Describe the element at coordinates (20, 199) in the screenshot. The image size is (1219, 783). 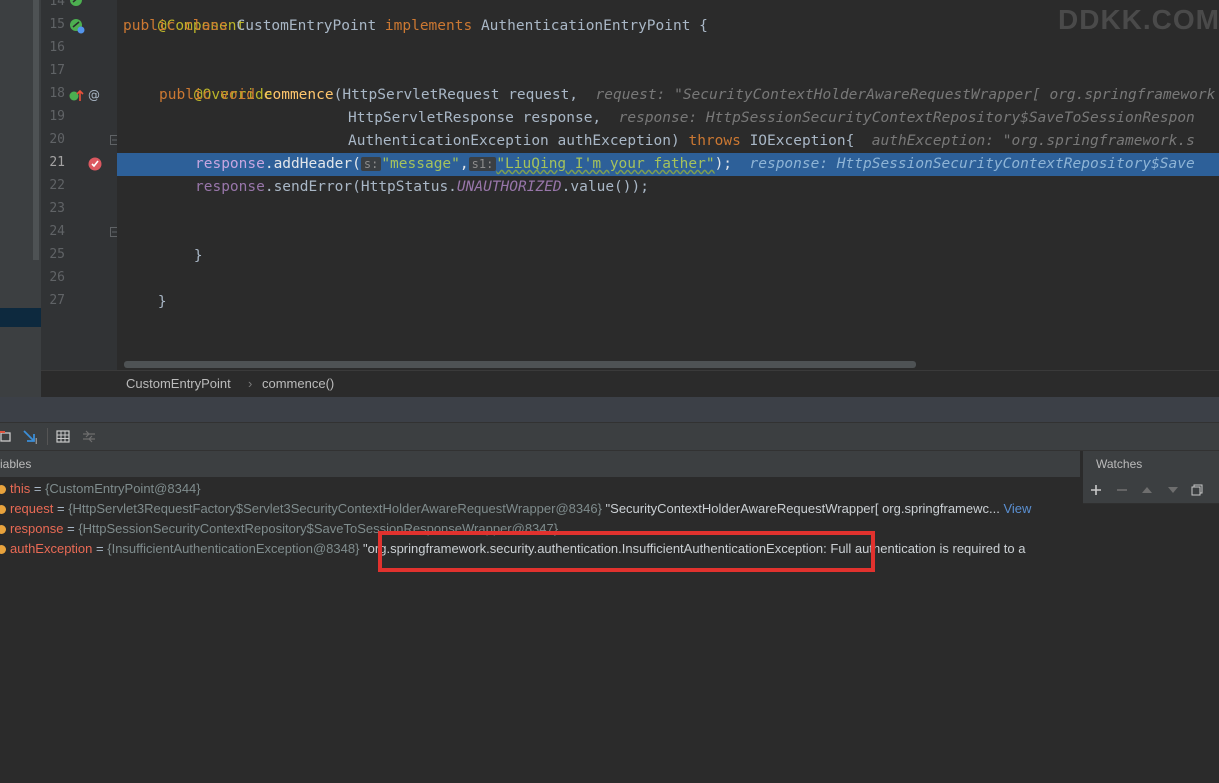
I see `project-panel-edge` at that location.